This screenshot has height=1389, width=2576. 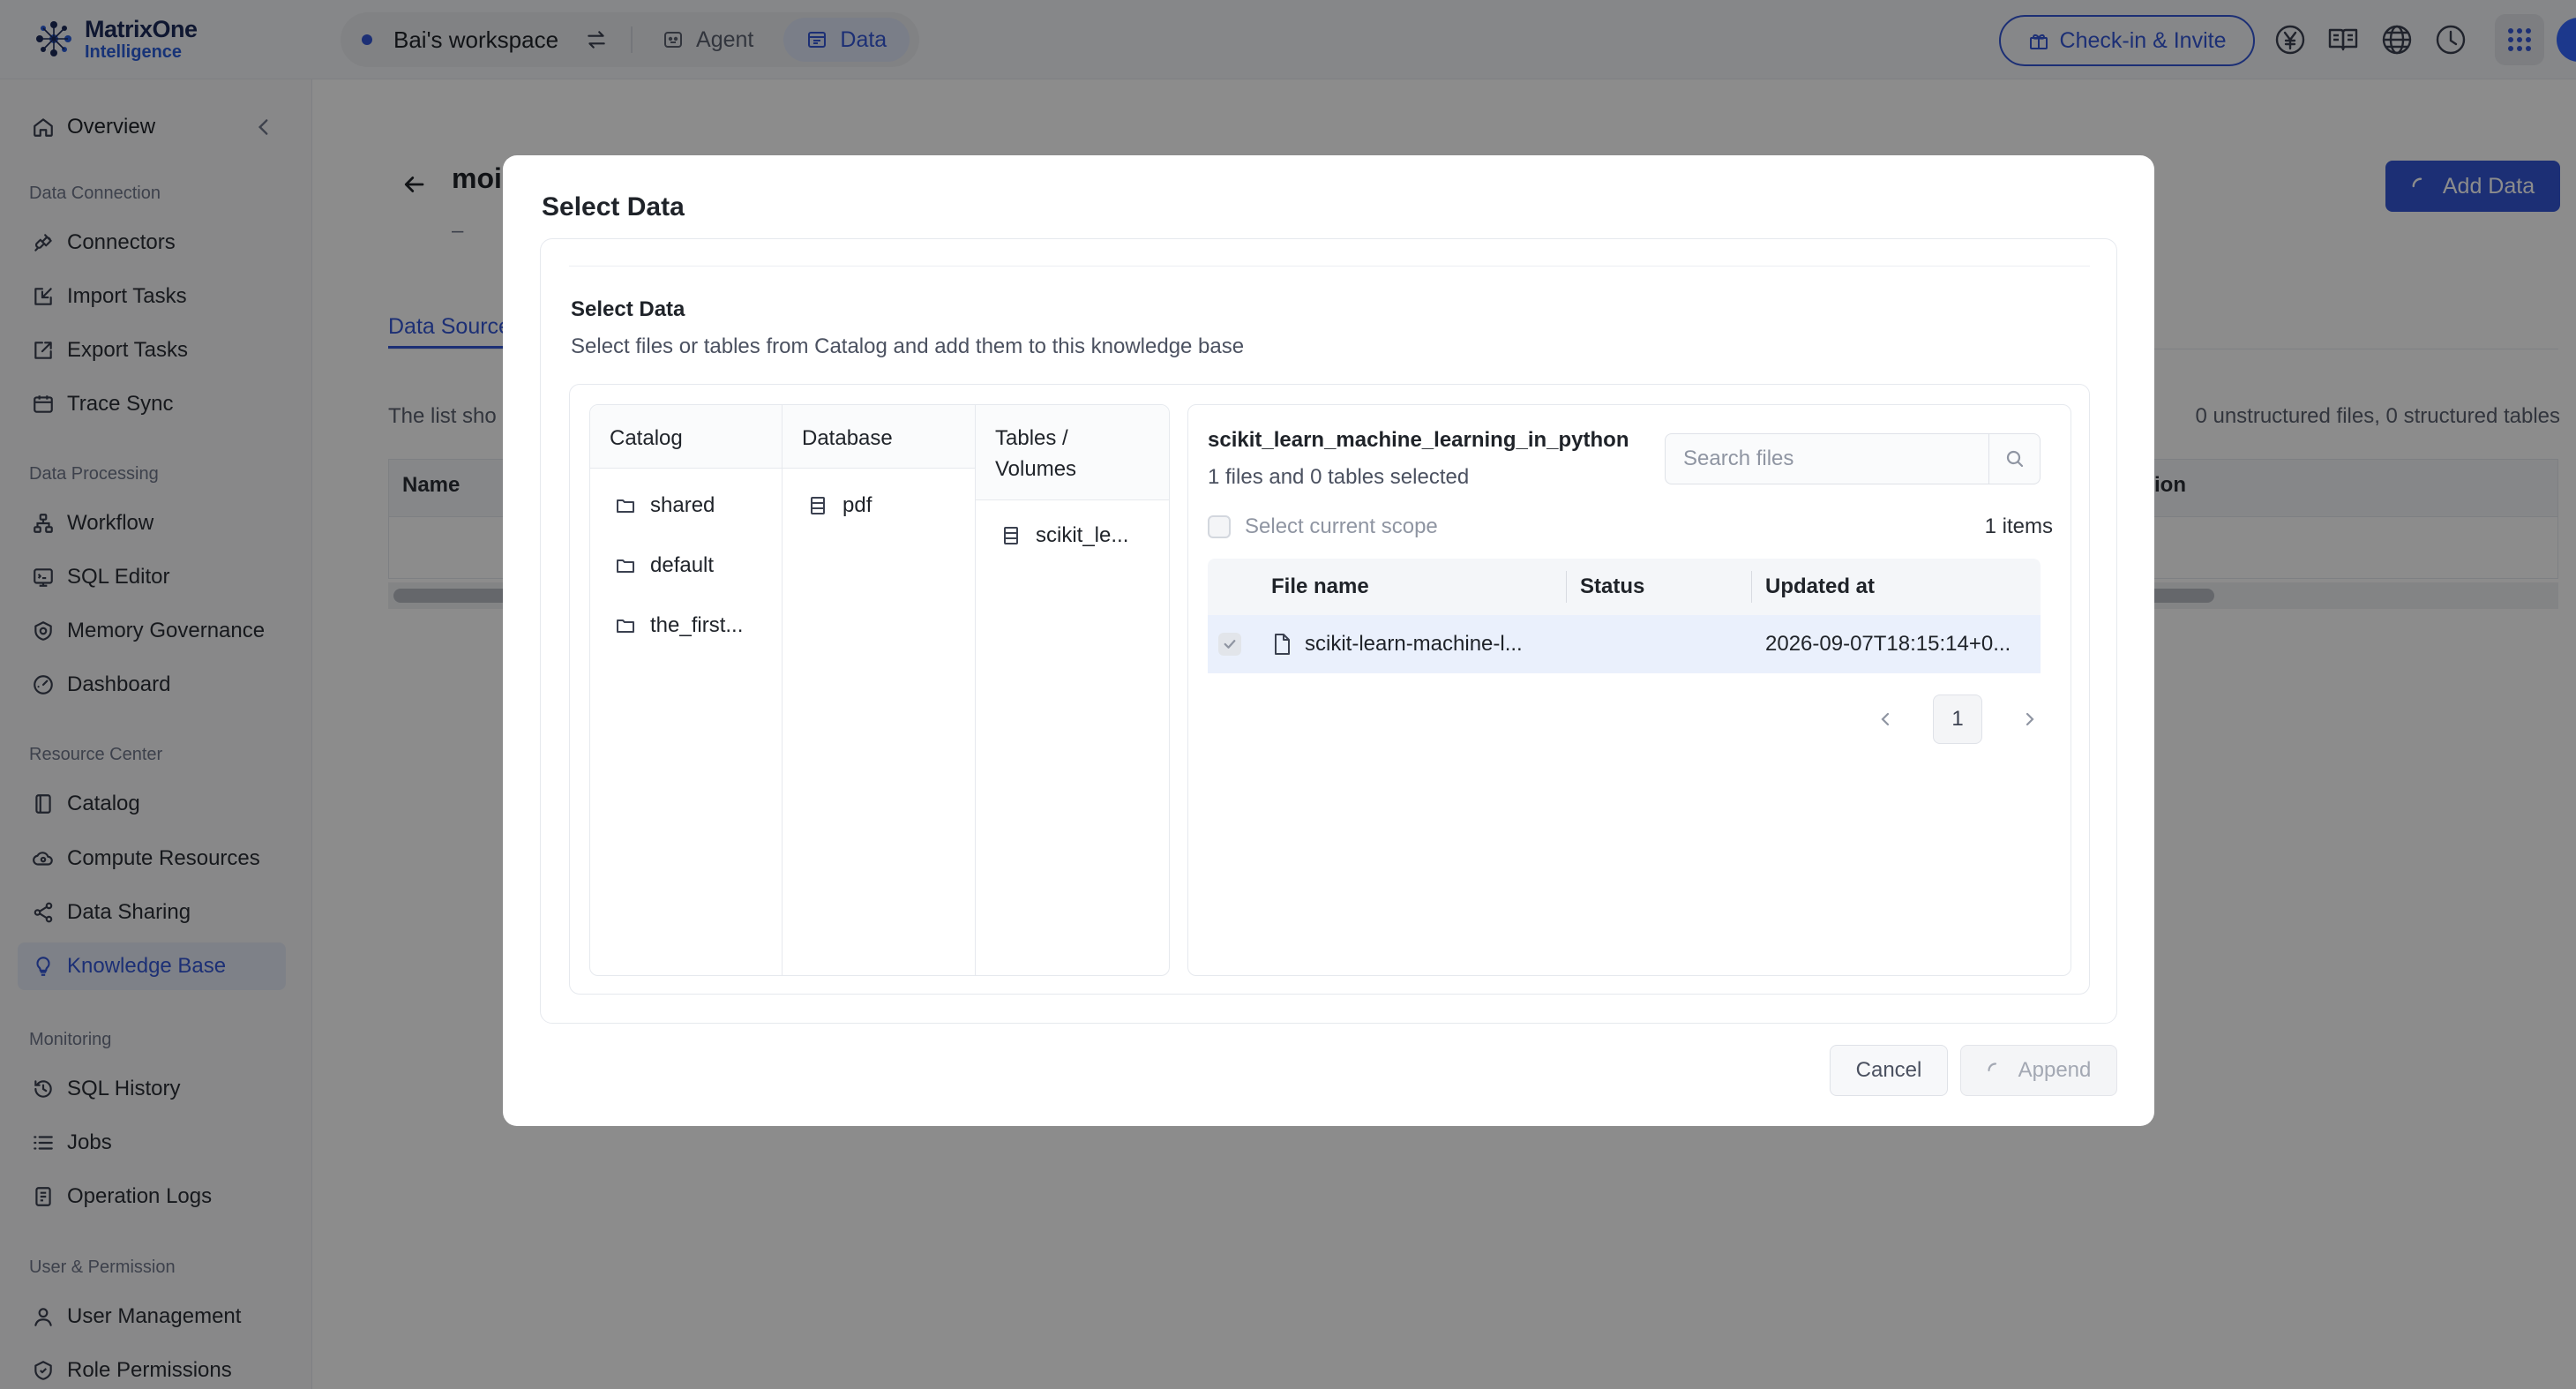 What do you see at coordinates (683, 505) in the screenshot?
I see `catalog-item-label: shared` at bounding box center [683, 505].